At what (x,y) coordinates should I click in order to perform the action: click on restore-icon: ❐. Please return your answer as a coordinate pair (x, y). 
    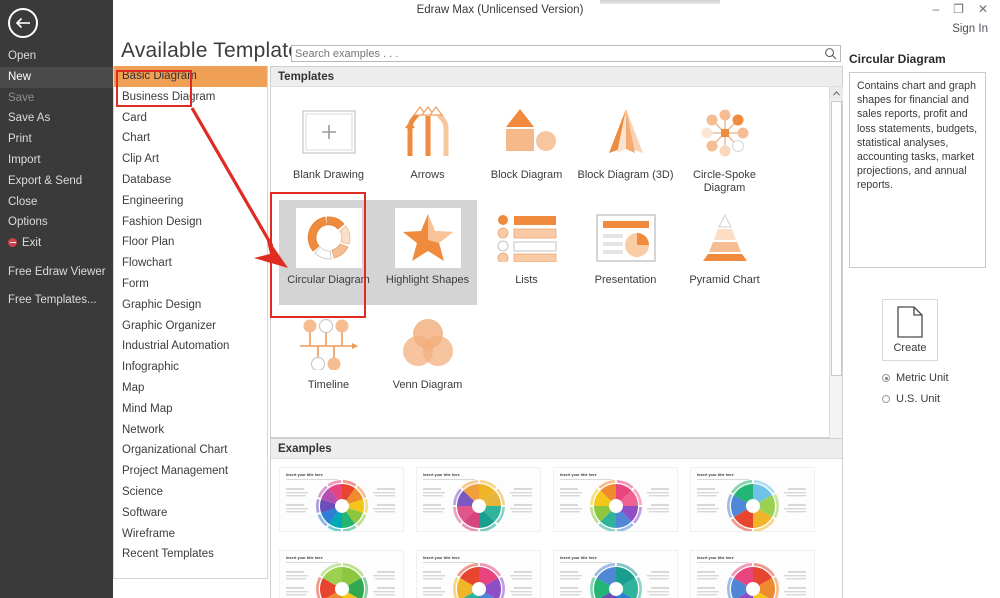
    Looking at the image, I should click on (958, 9).